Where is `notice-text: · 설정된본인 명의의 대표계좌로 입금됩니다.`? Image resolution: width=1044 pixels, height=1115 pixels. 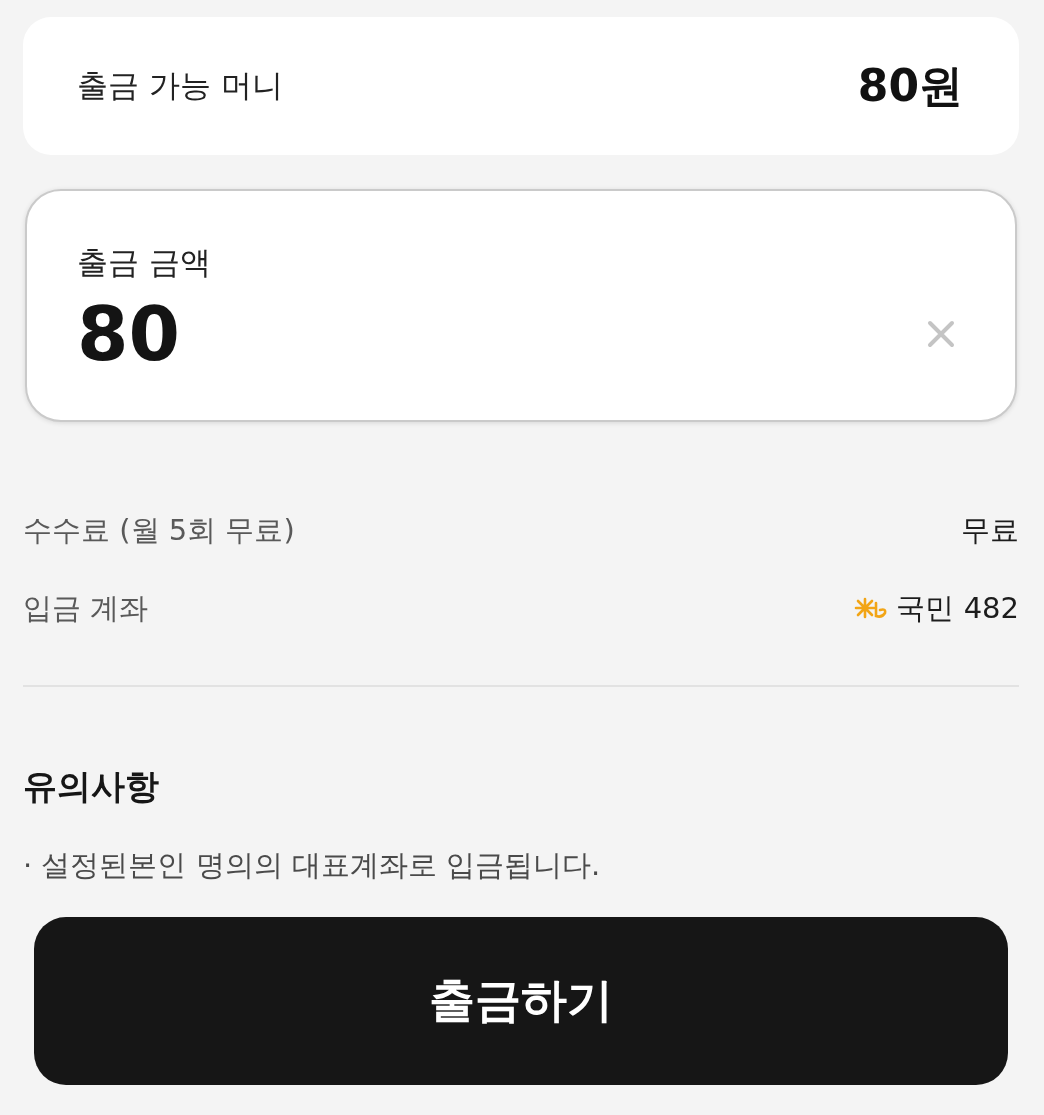 notice-text: · 설정된본인 명의의 대표계좌로 입금됩니다. is located at coordinates (312, 865).